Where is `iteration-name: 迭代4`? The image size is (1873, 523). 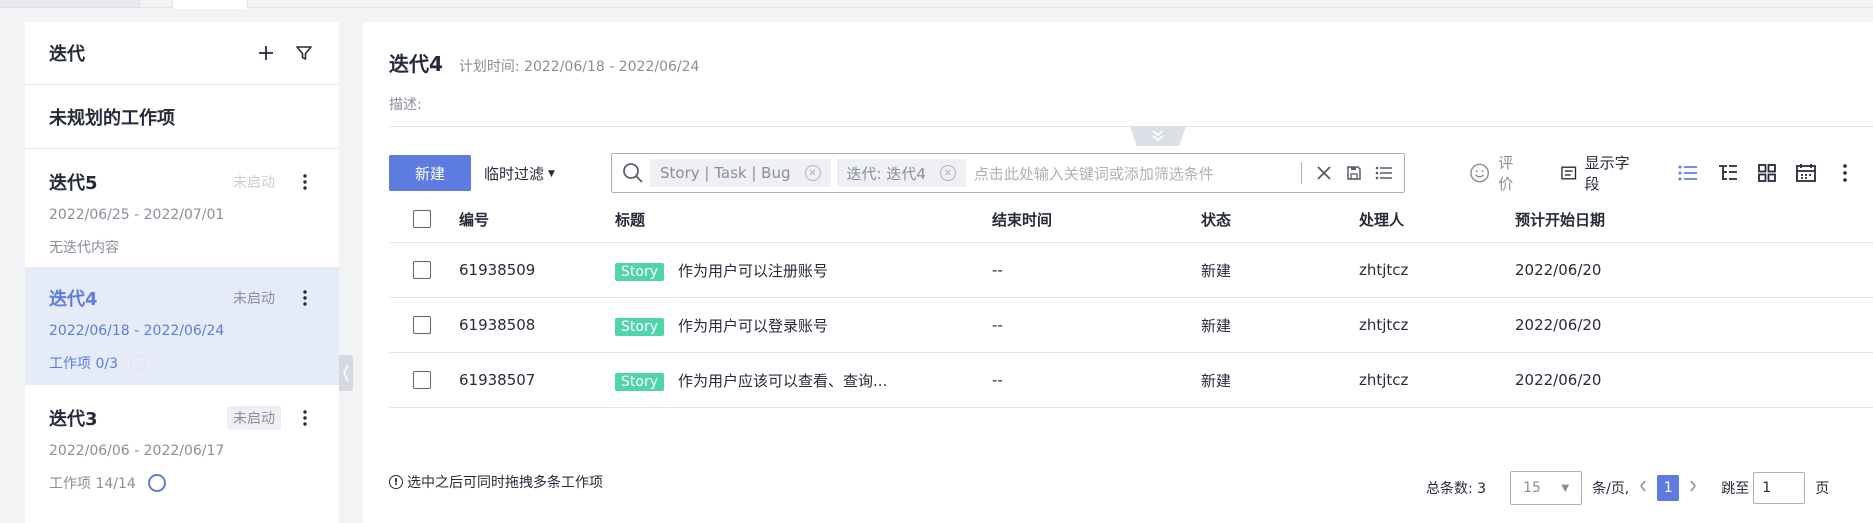 iteration-name: 迭代4 is located at coordinates (73, 299).